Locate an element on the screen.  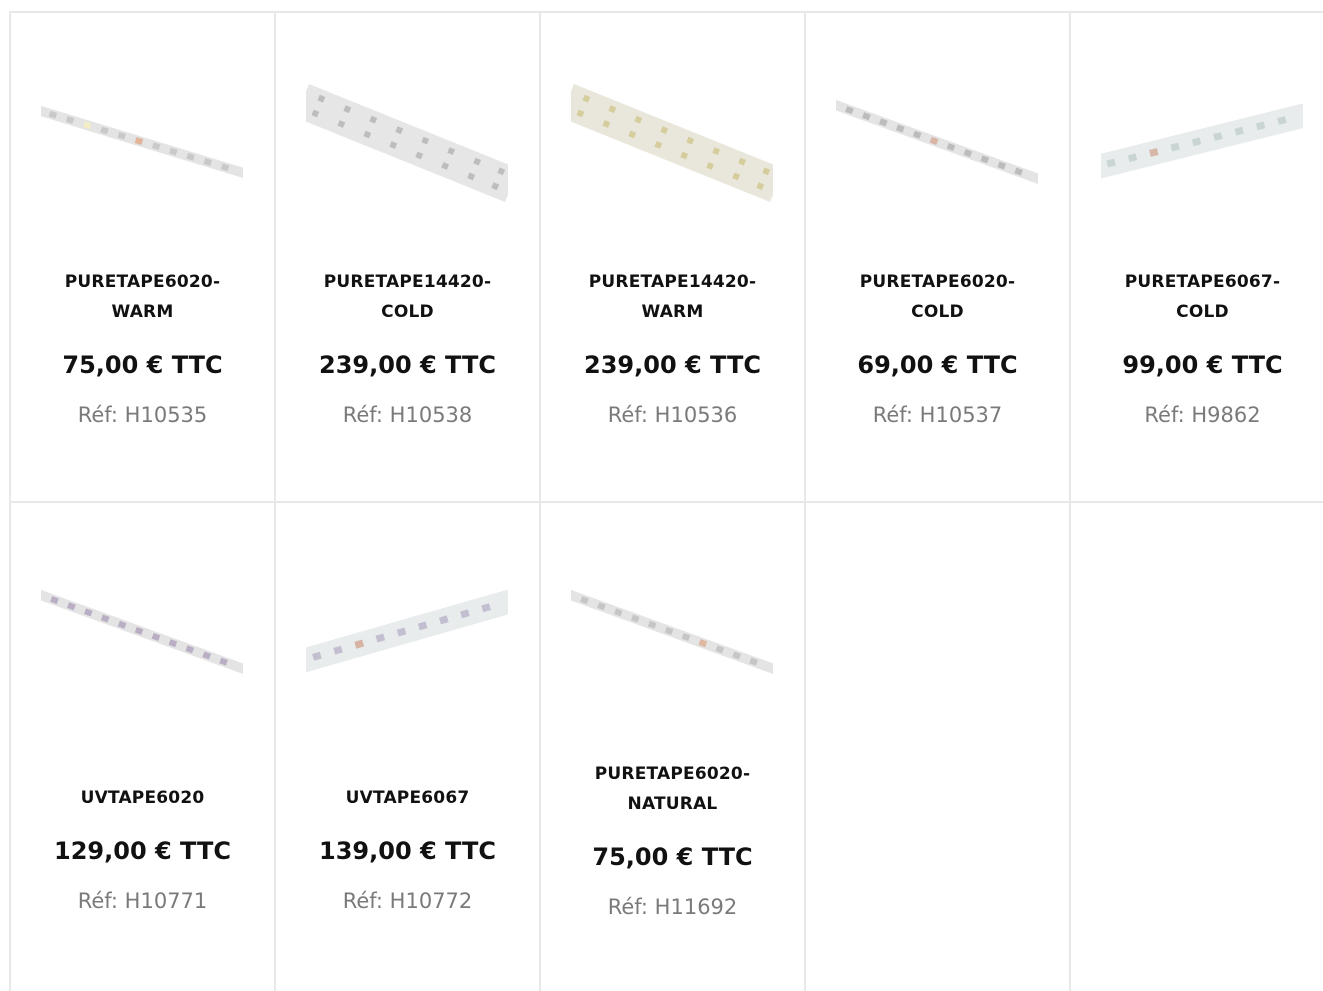
product-reference: Réf: H10536 is located at coordinates (672, 415).